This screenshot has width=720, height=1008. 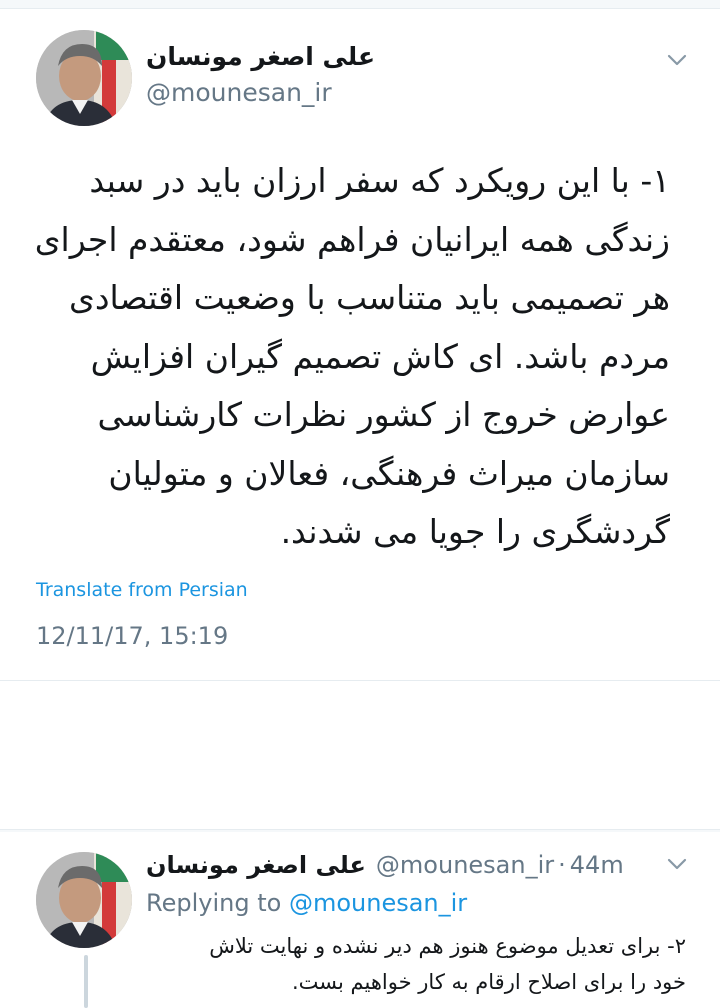 I want to click on tweet-text-line: گردشگری را جویا می شدند., so click(x=475, y=531).